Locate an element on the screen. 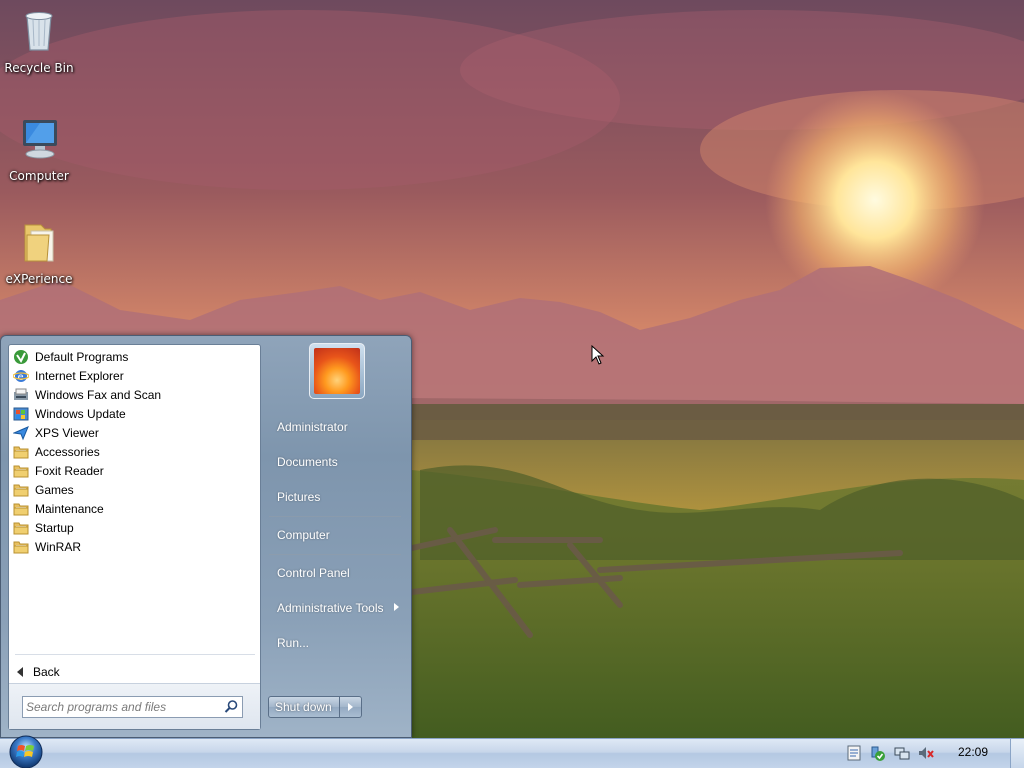 This screenshot has width=1024, height=768. taskbar-clock: 22:09 is located at coordinates (973, 752).